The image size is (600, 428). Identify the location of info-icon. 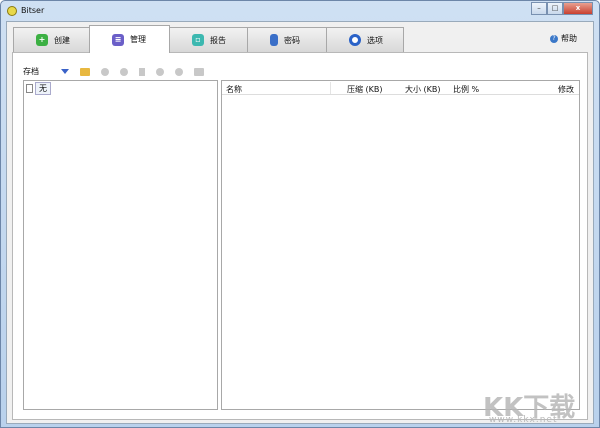
(179, 71).